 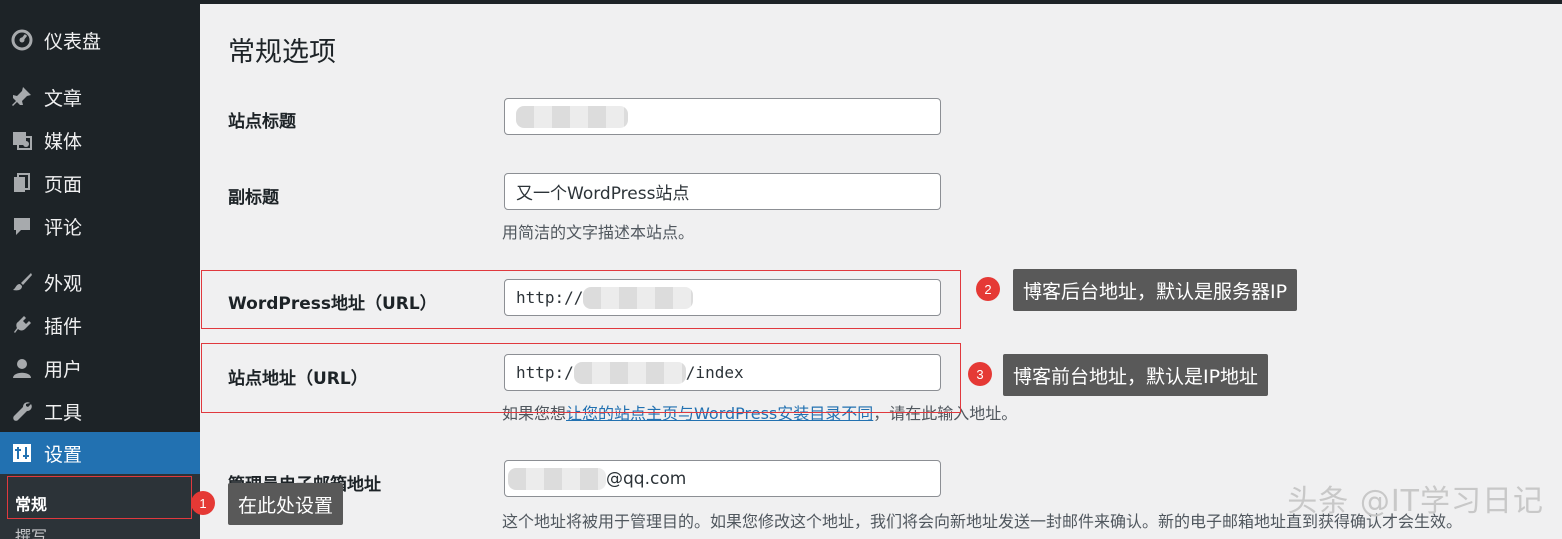 I want to click on sidebar-item-settings: 设置, so click(x=100, y=453).